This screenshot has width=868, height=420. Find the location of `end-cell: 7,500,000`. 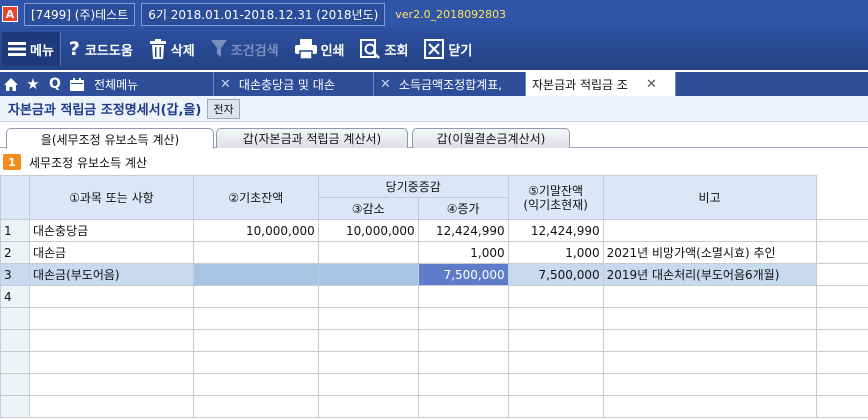

end-cell: 7,500,000 is located at coordinates (555, 274).